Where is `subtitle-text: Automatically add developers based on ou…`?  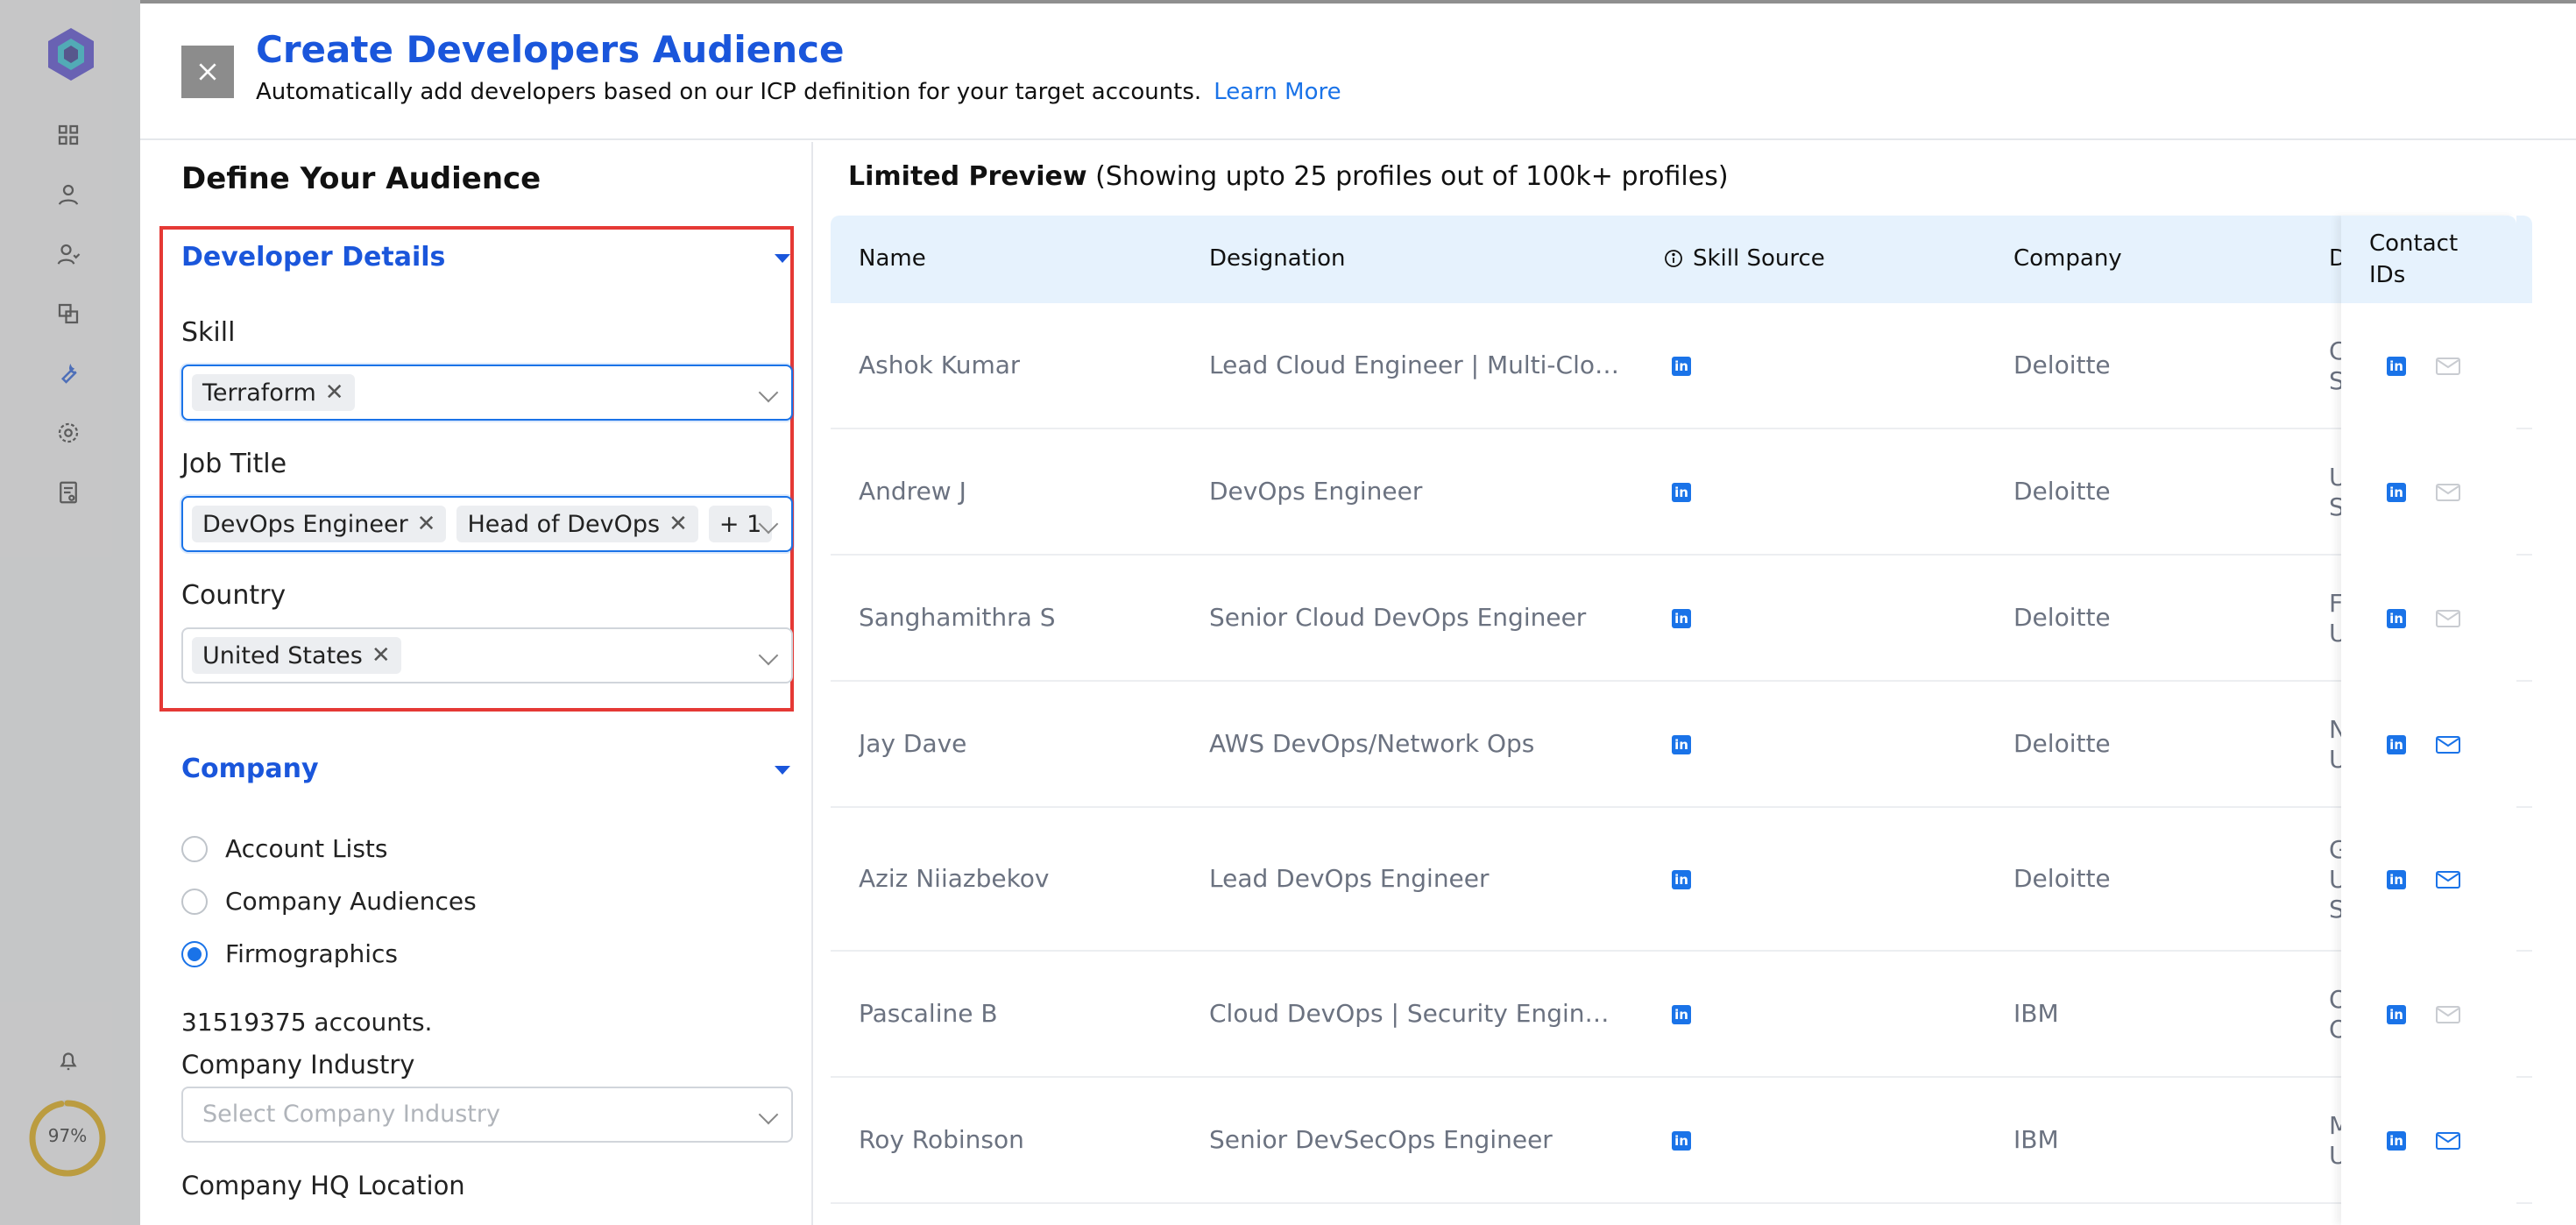 subtitle-text: Automatically add developers based on ou… is located at coordinates (729, 92).